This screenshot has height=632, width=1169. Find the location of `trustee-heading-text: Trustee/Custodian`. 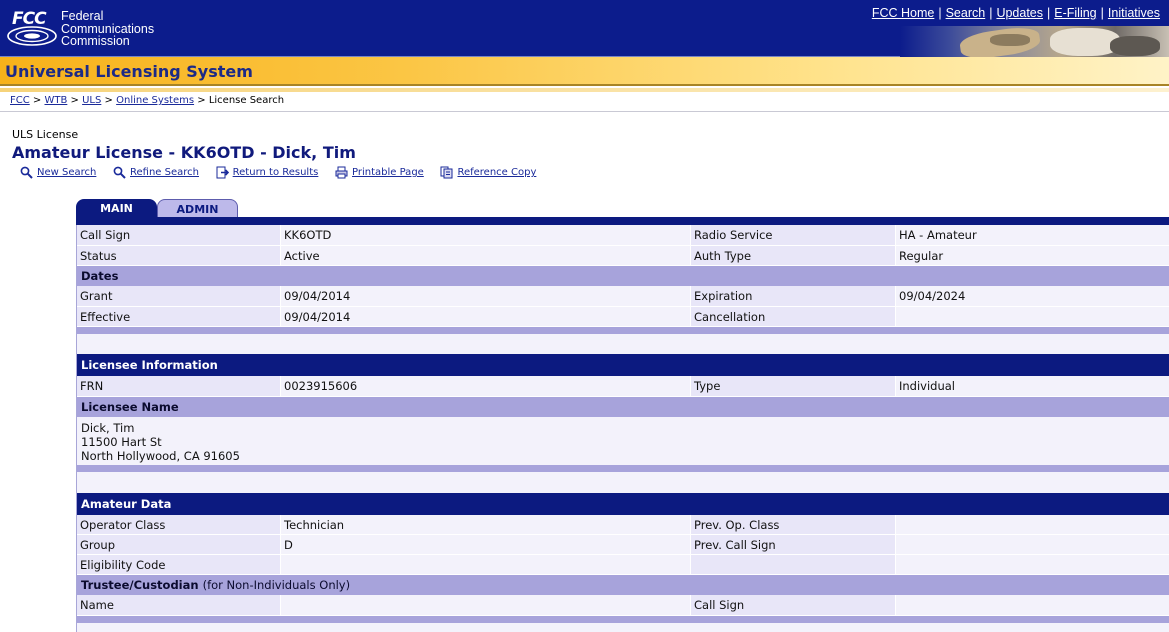

trustee-heading-text: Trustee/Custodian is located at coordinates (140, 585).